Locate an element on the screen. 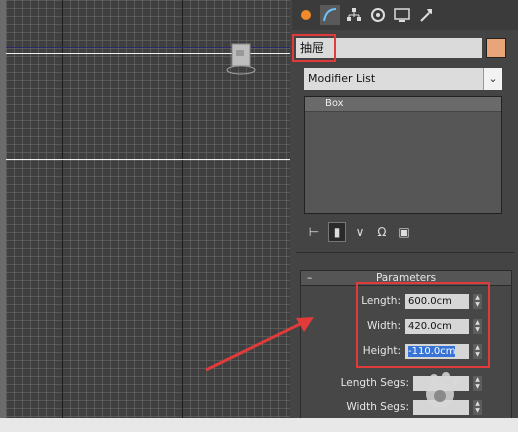 Image resolution: width=518 pixels, height=432 pixels. configure-sets-icon: ▣ is located at coordinates (404, 232).